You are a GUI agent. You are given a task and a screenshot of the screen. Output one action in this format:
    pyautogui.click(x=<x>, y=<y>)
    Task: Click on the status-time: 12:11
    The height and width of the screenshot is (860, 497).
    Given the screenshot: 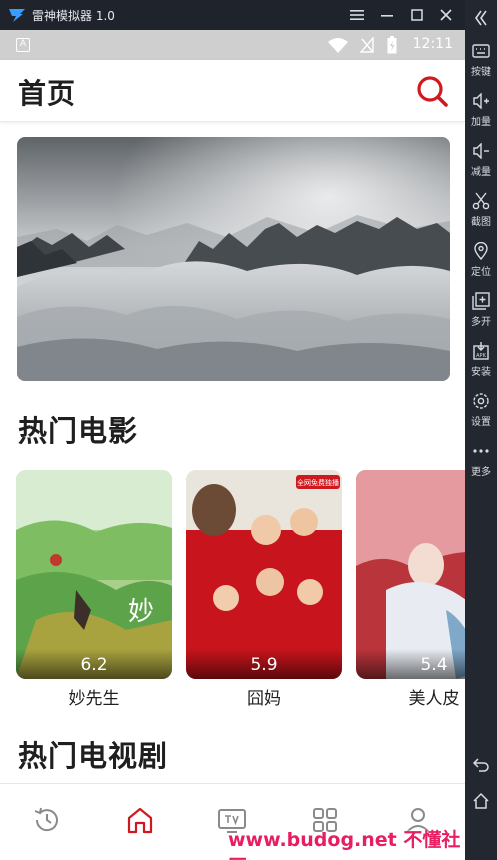 What is the action you would take?
    pyautogui.click(x=432, y=44)
    